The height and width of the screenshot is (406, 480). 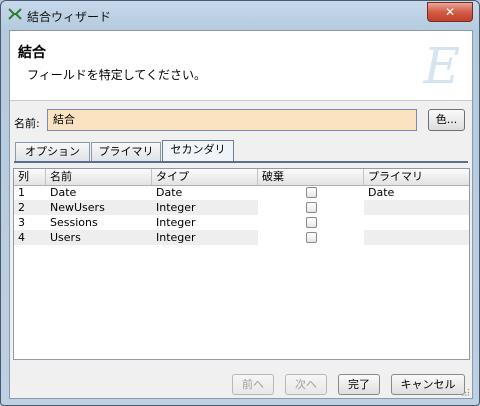 I want to click on title-bar: 結合ウィザード ✕, so click(x=240, y=15).